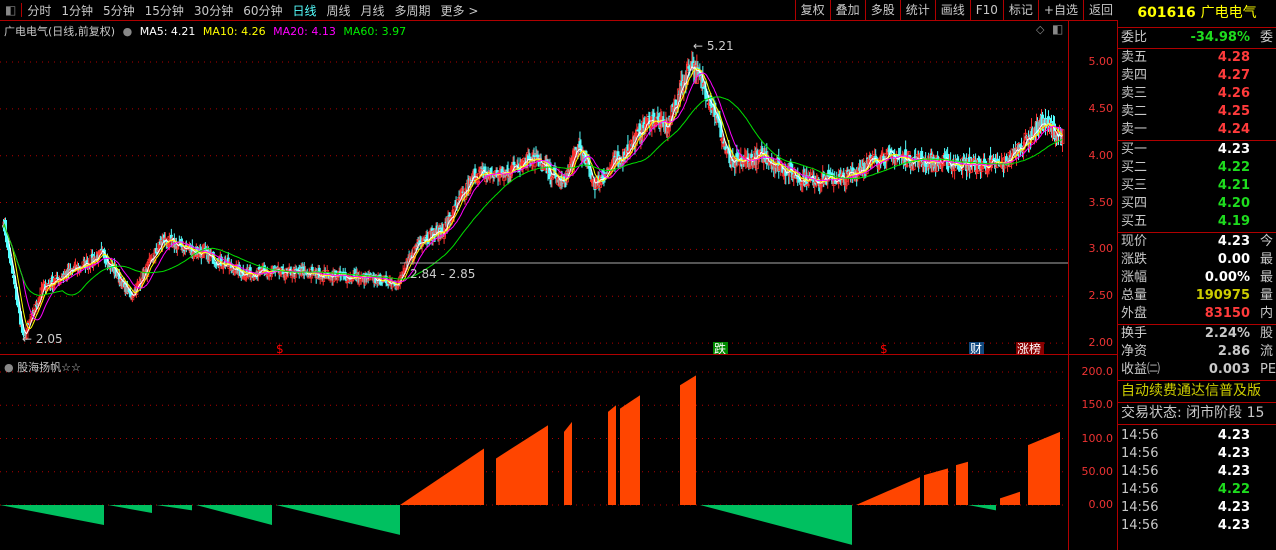  I want to click on row-extra: 量, so click(1267, 295).